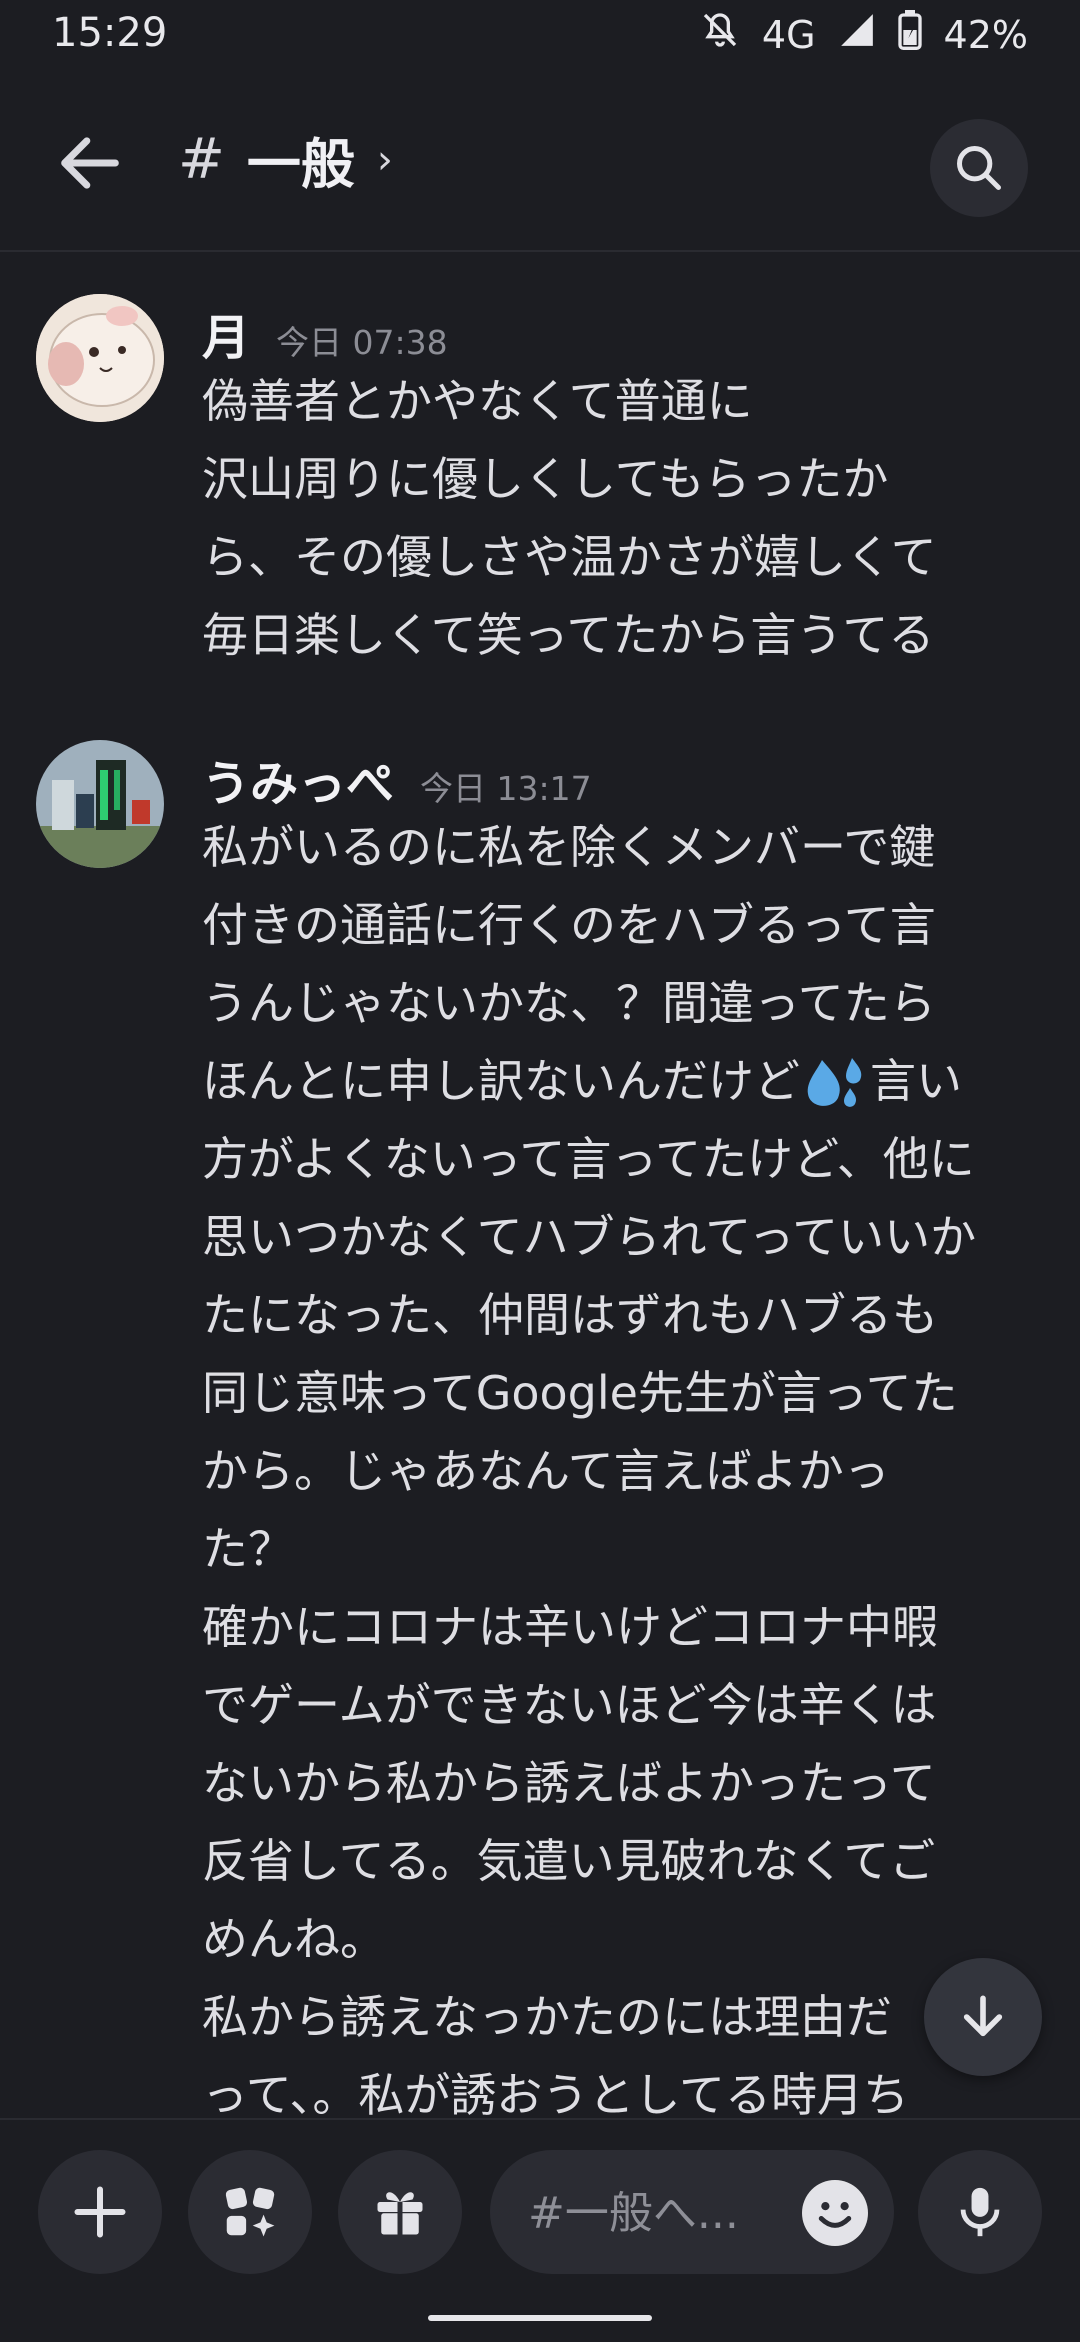 Image resolution: width=1080 pixels, height=2342 pixels. What do you see at coordinates (857, 34) in the screenshot?
I see `signal-icon` at bounding box center [857, 34].